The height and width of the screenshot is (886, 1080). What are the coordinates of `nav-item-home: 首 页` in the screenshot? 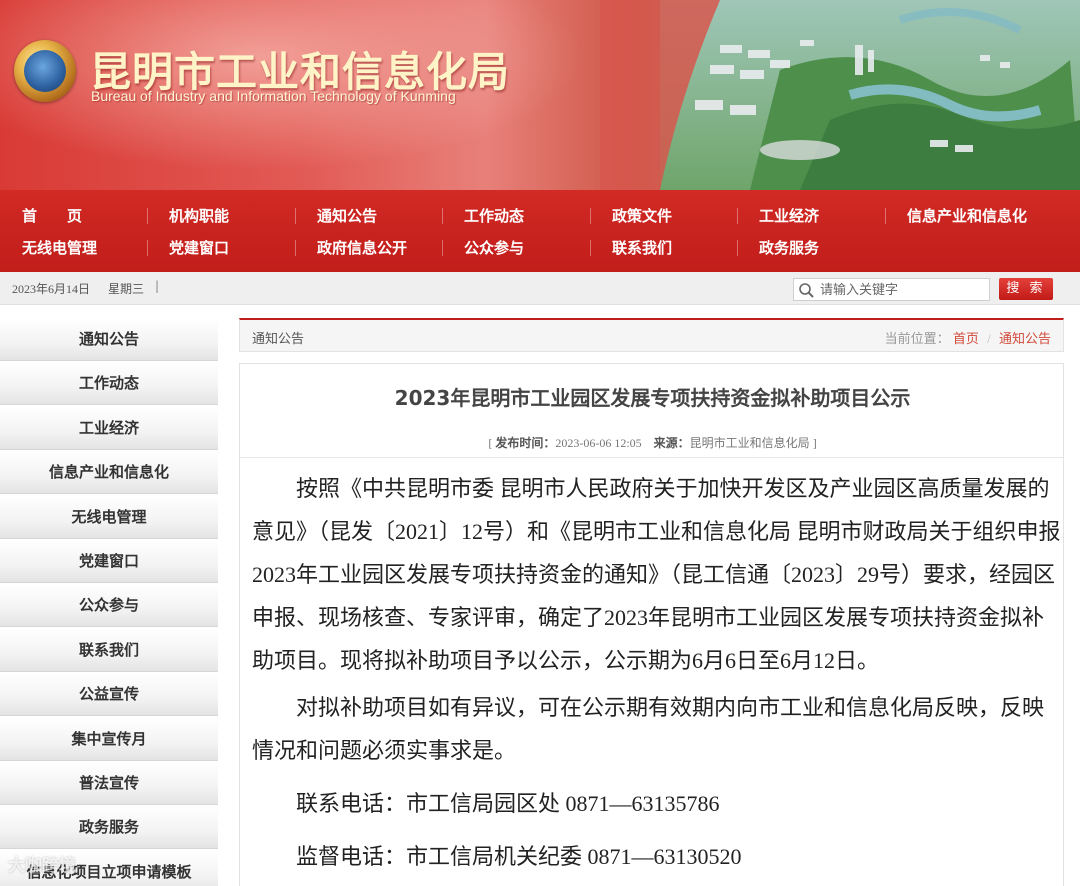 It's located at (73, 216).